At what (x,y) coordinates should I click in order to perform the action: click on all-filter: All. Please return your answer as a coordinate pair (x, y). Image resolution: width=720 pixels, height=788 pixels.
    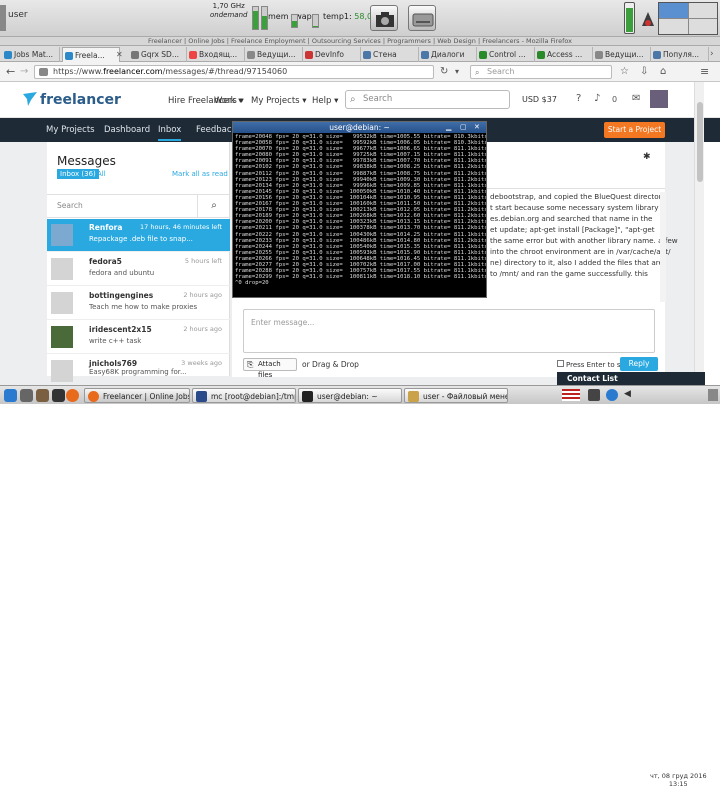
    Looking at the image, I should click on (101, 174).